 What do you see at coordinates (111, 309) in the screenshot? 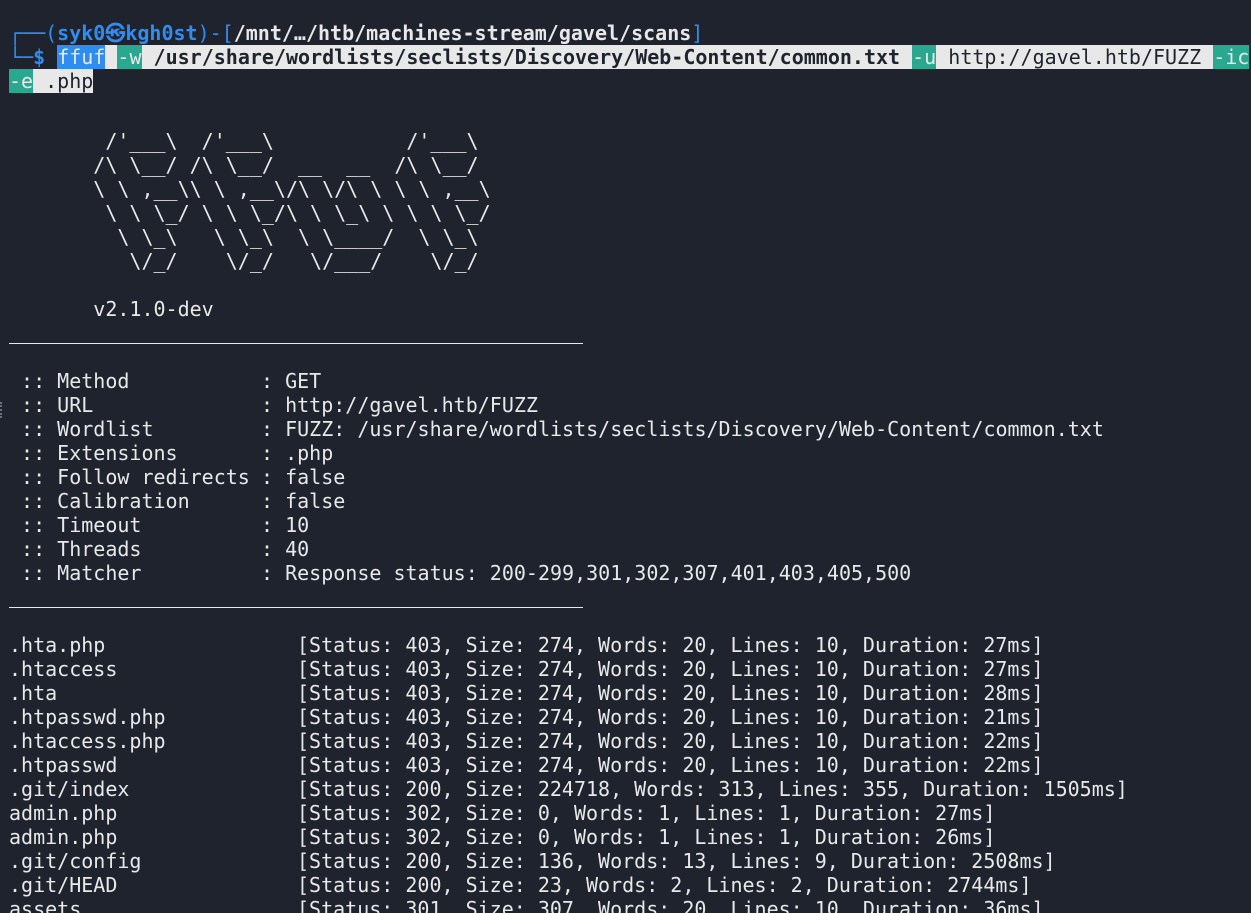
I see `ffuf-version: v2.1.0-dev` at bounding box center [111, 309].